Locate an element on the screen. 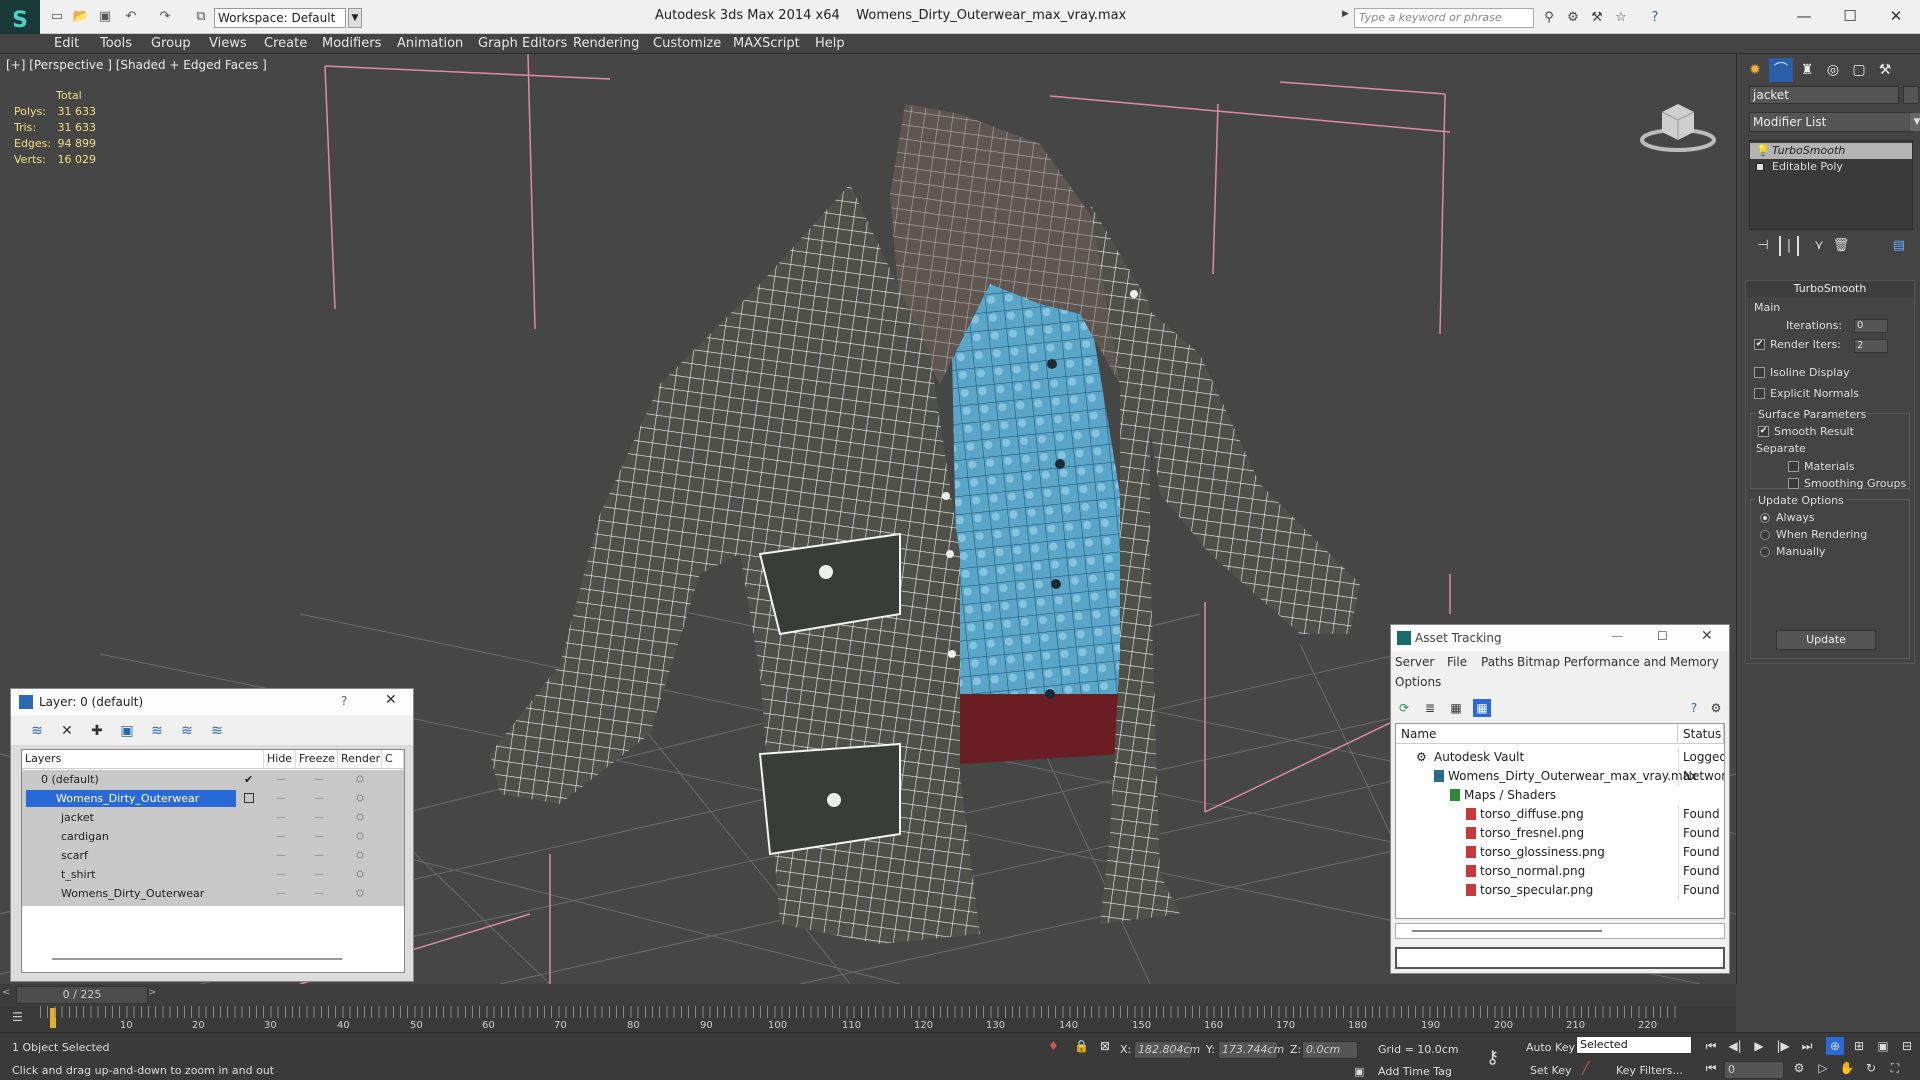 The image size is (1920, 1080). asset-row: Maps / Shaders is located at coordinates (1560, 795).